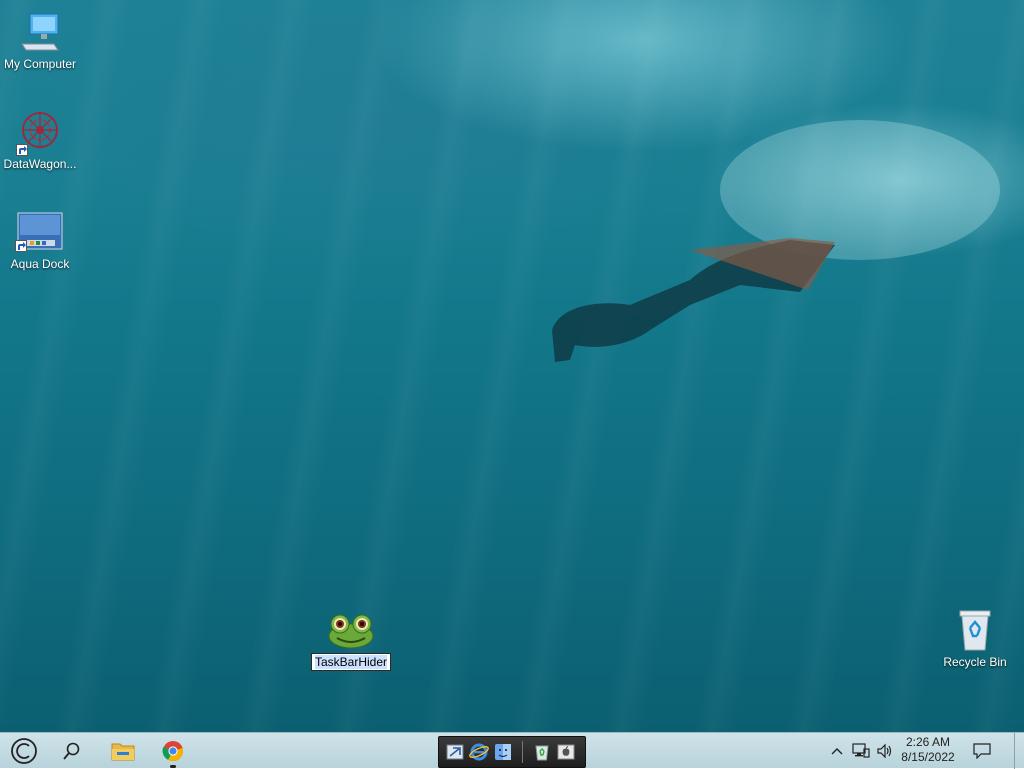  I want to click on taskbar-clock: 2:26 AM 8/15/2022, so click(928, 750).